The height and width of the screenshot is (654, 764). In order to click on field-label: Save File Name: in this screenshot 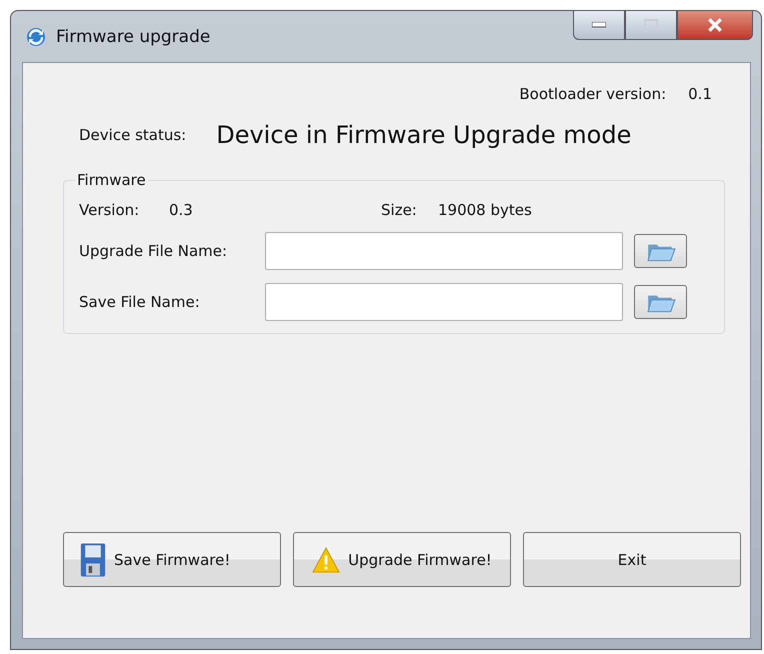, I will do `click(140, 302)`.